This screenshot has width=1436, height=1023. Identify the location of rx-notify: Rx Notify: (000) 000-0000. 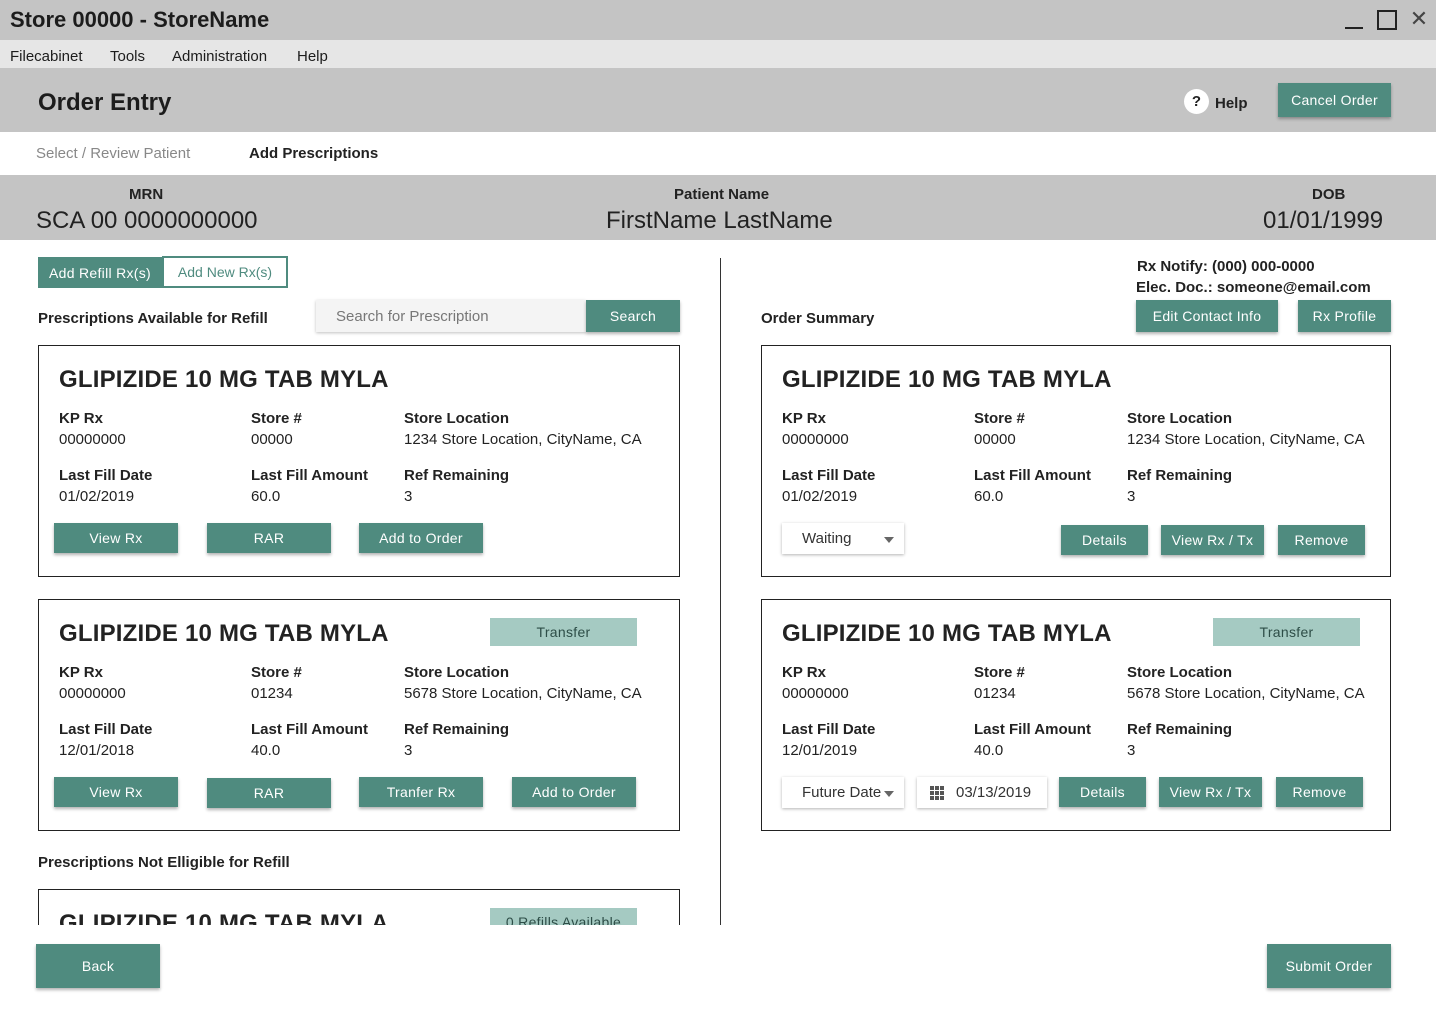
(1226, 266).